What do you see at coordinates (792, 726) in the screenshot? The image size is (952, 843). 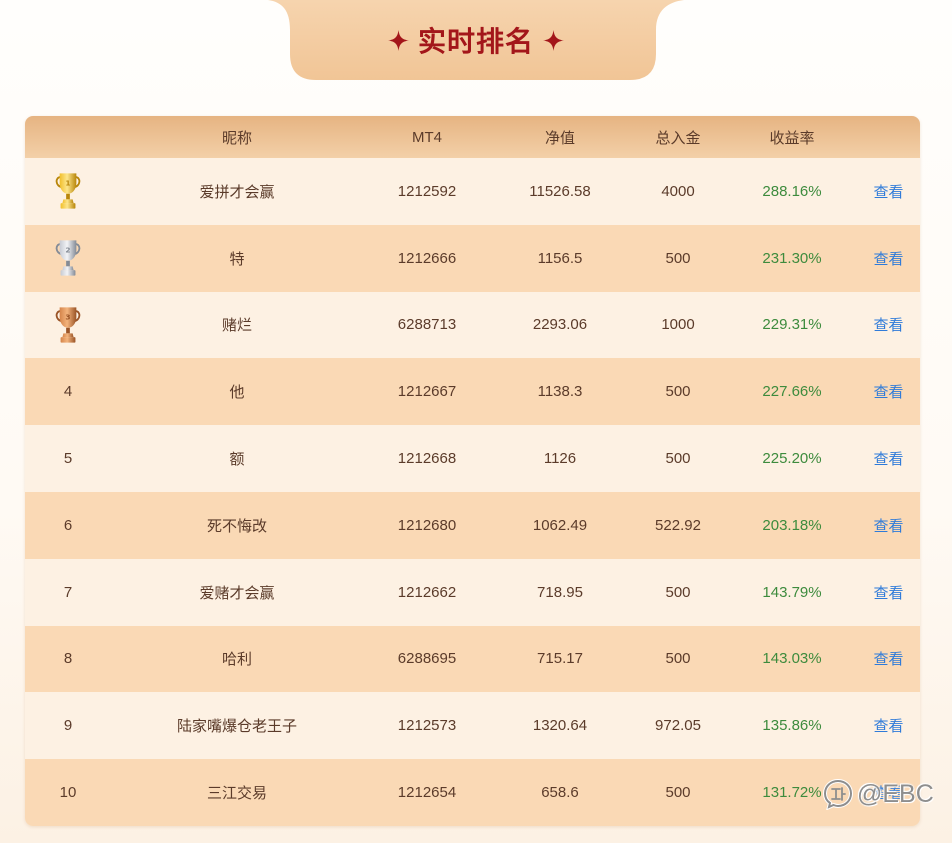 I see `return-rate-cell: 135.86%` at bounding box center [792, 726].